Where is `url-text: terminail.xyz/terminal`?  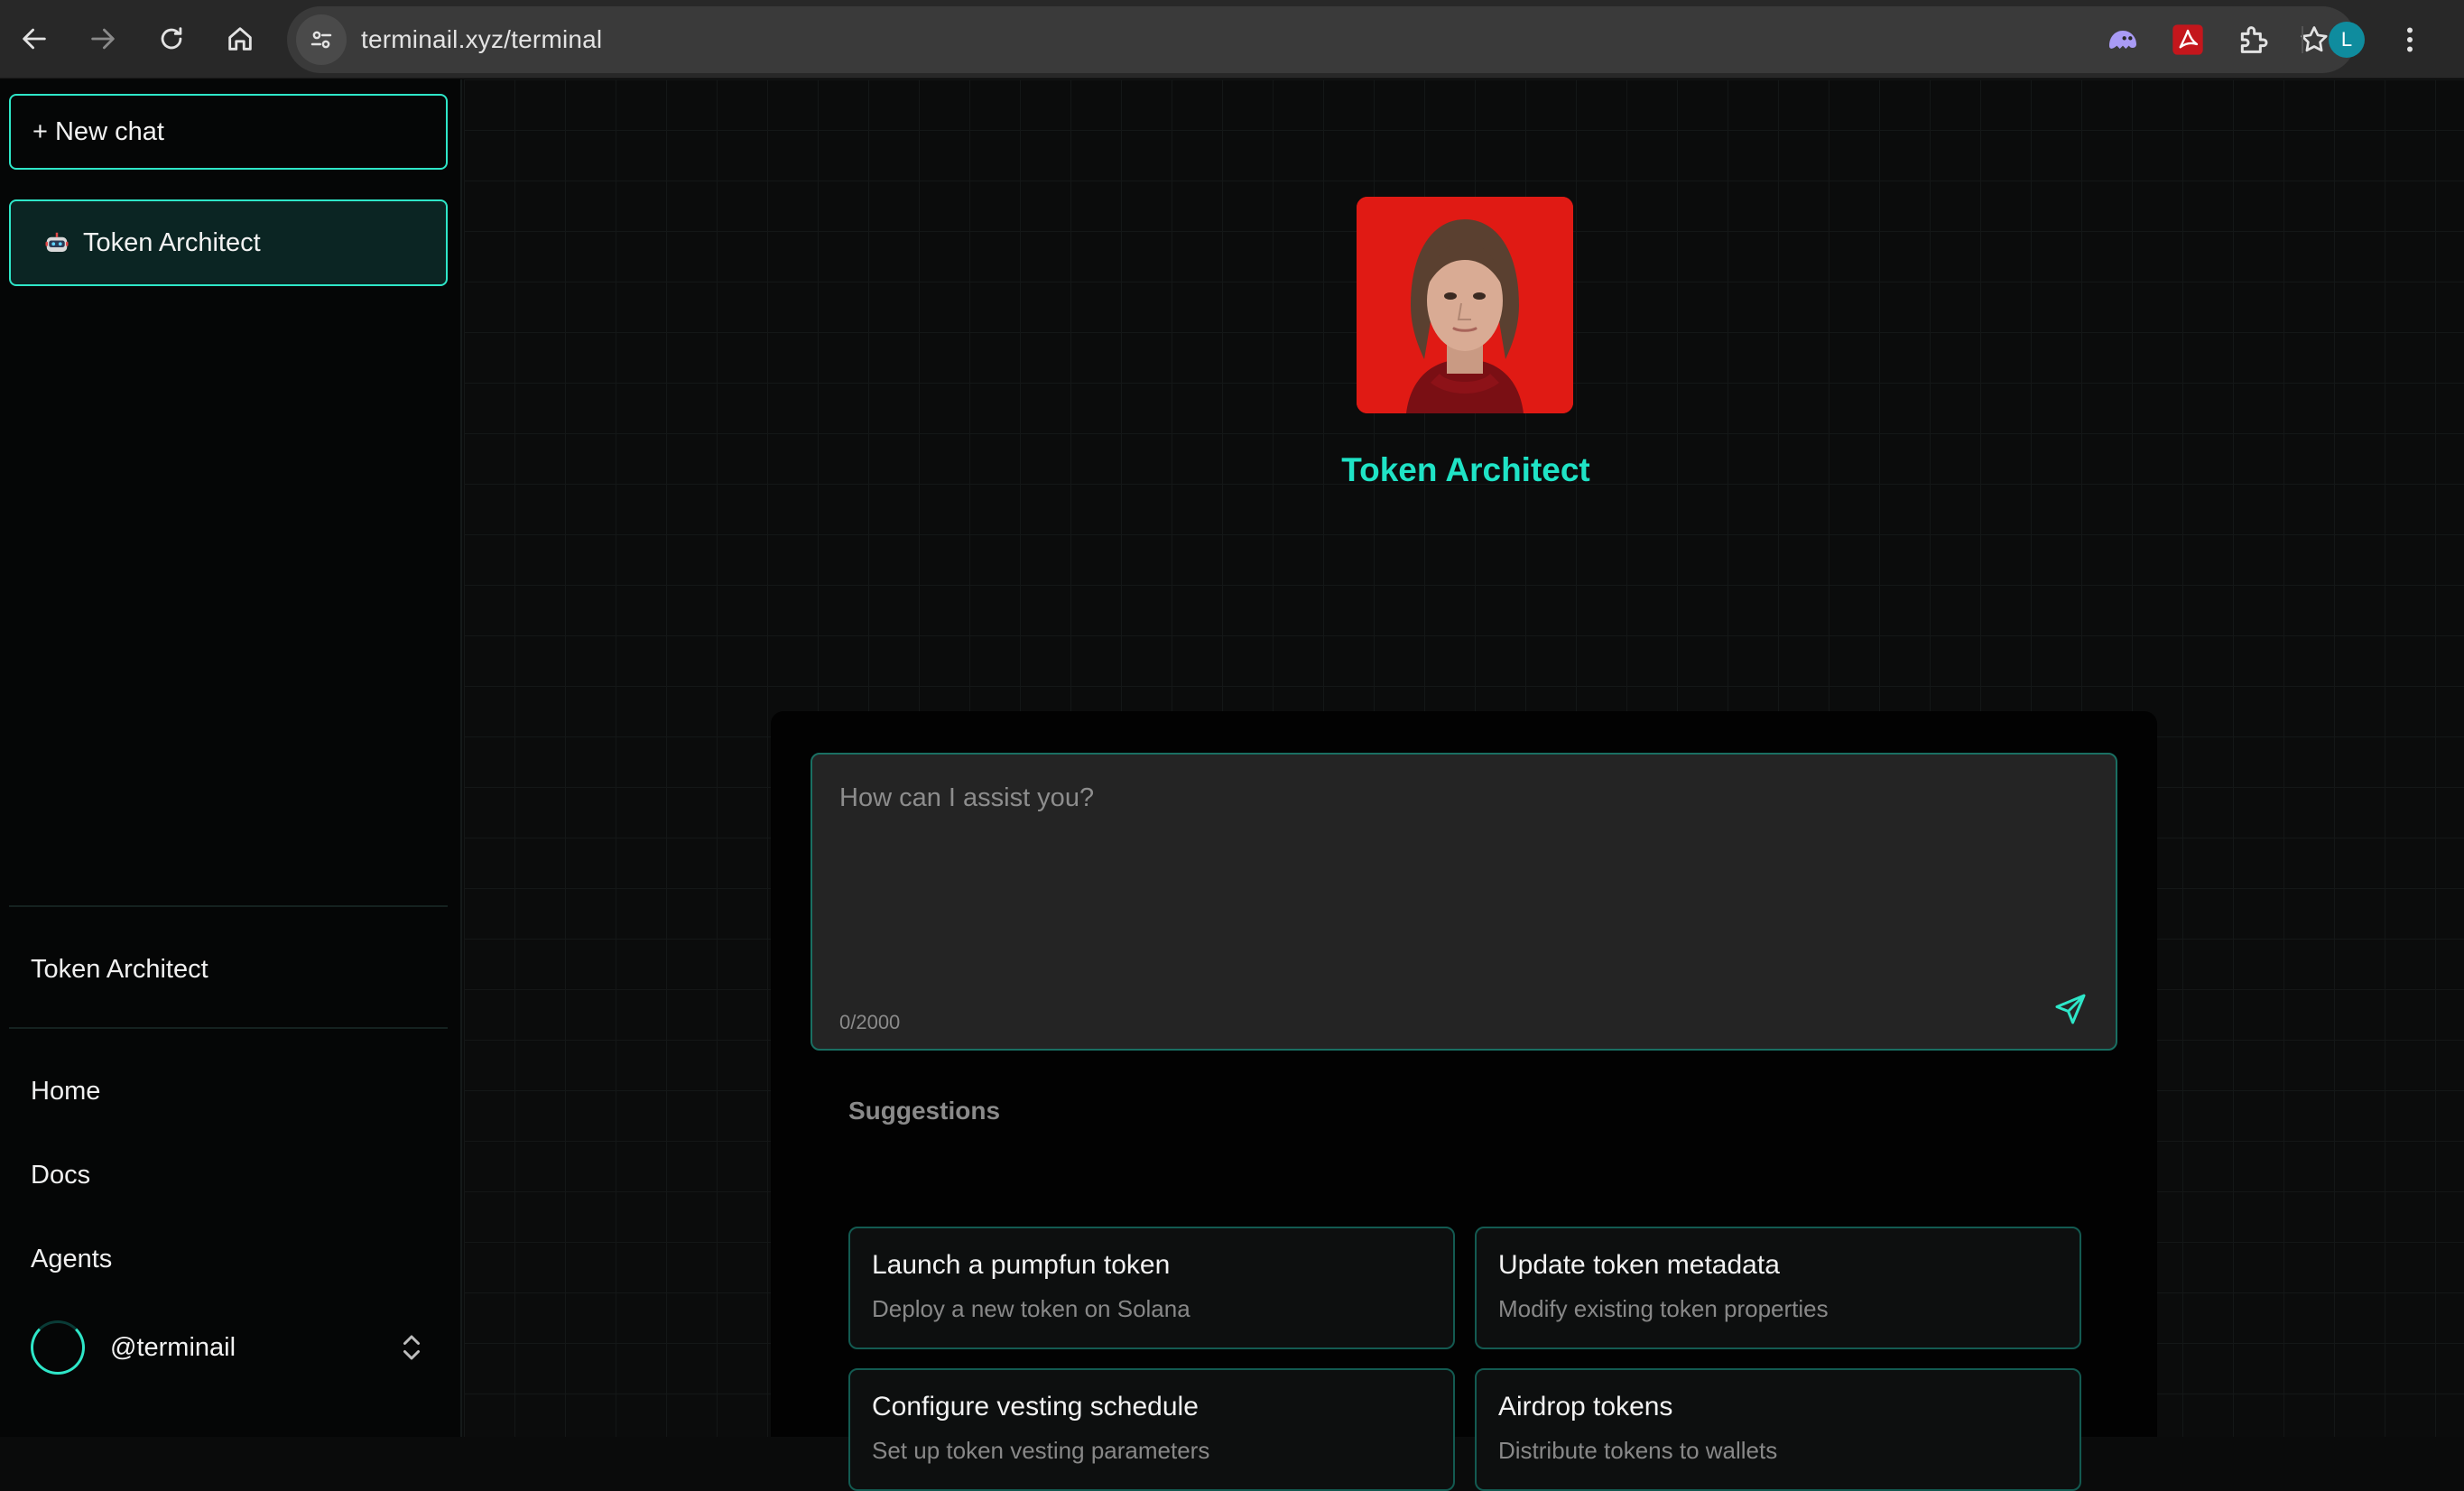 url-text: terminail.xyz/terminal is located at coordinates (481, 39).